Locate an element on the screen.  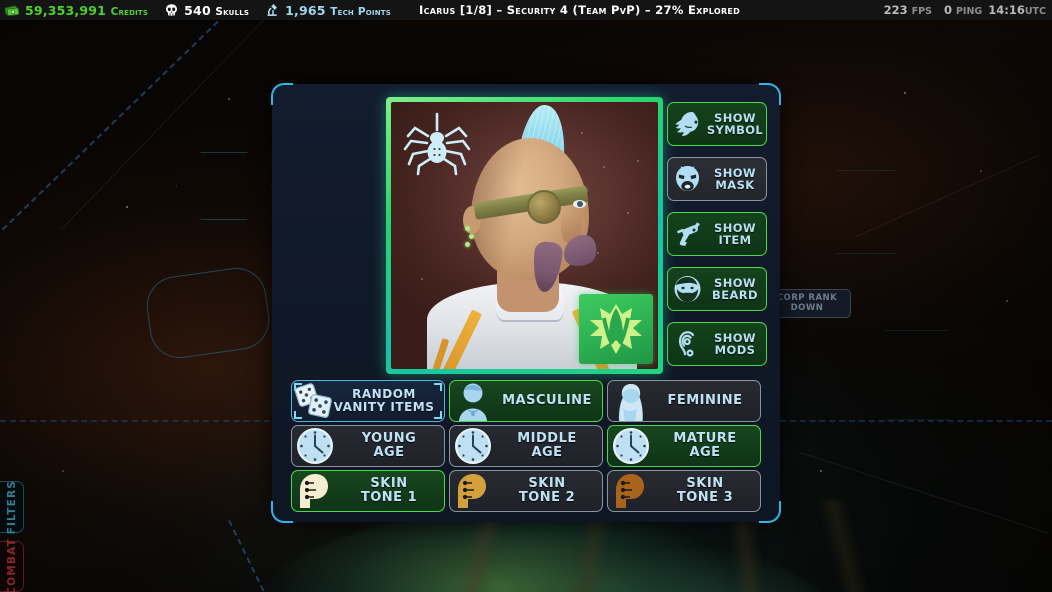
filters-tab-label: FILTERS is located at coordinates (11, 507).